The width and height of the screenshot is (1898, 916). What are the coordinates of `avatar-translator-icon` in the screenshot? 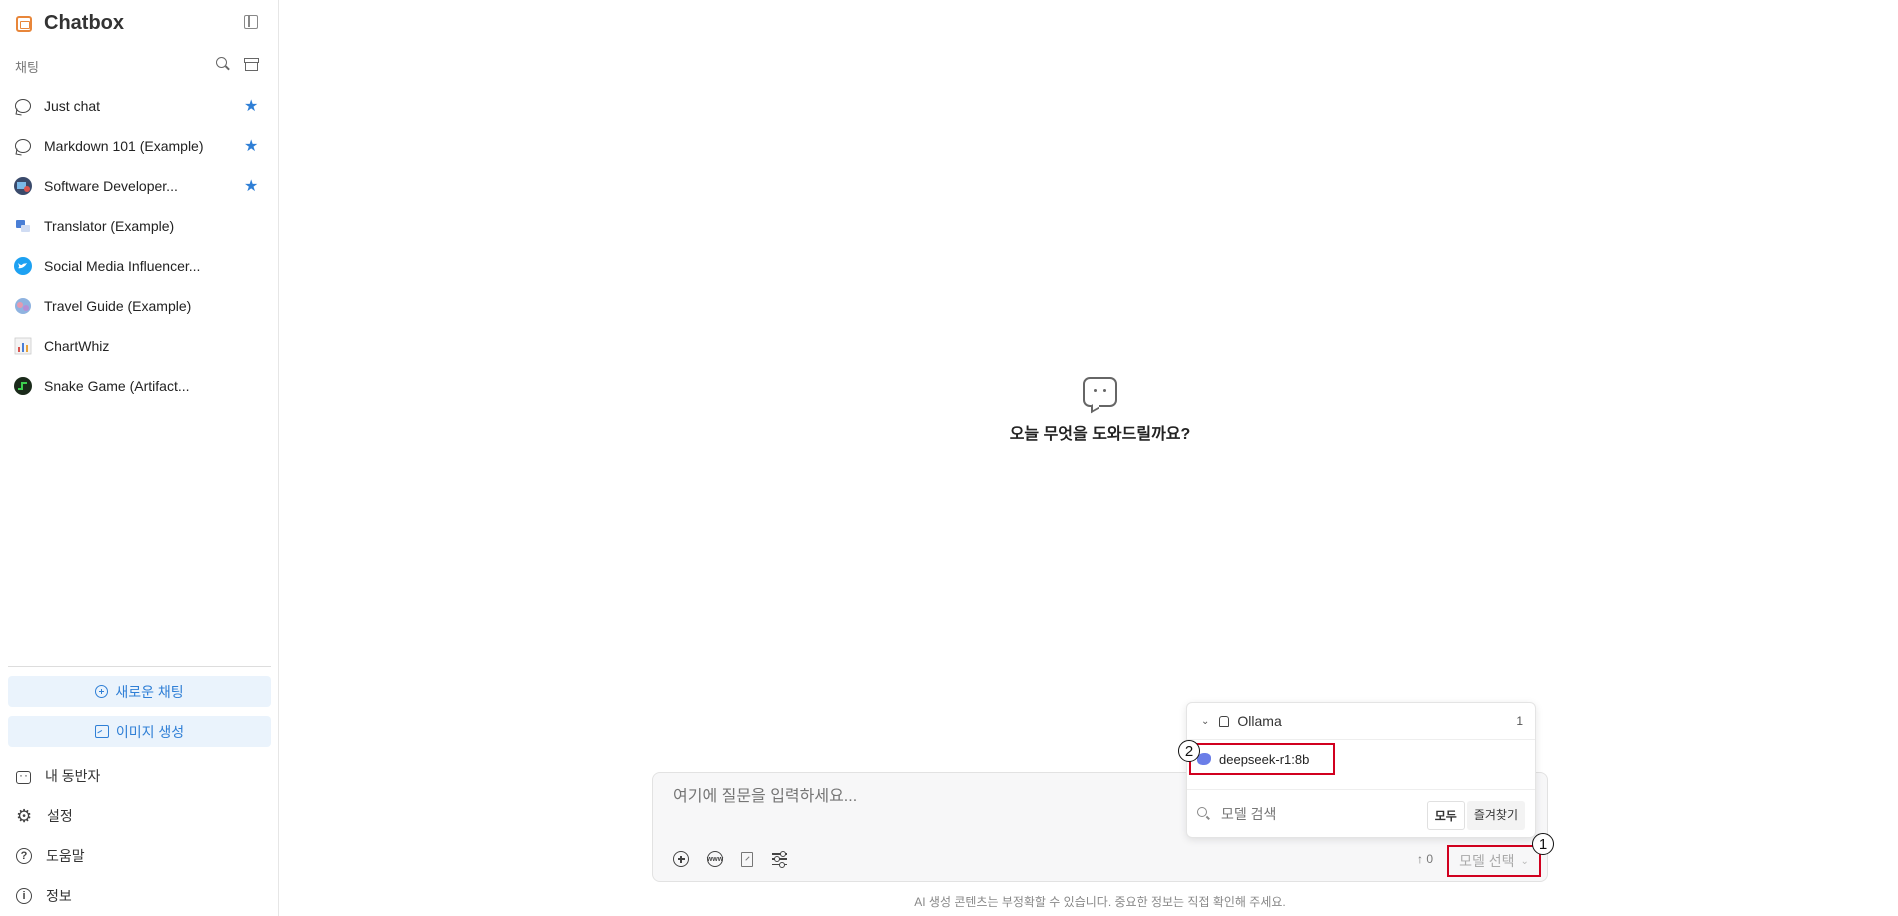 It's located at (23, 226).